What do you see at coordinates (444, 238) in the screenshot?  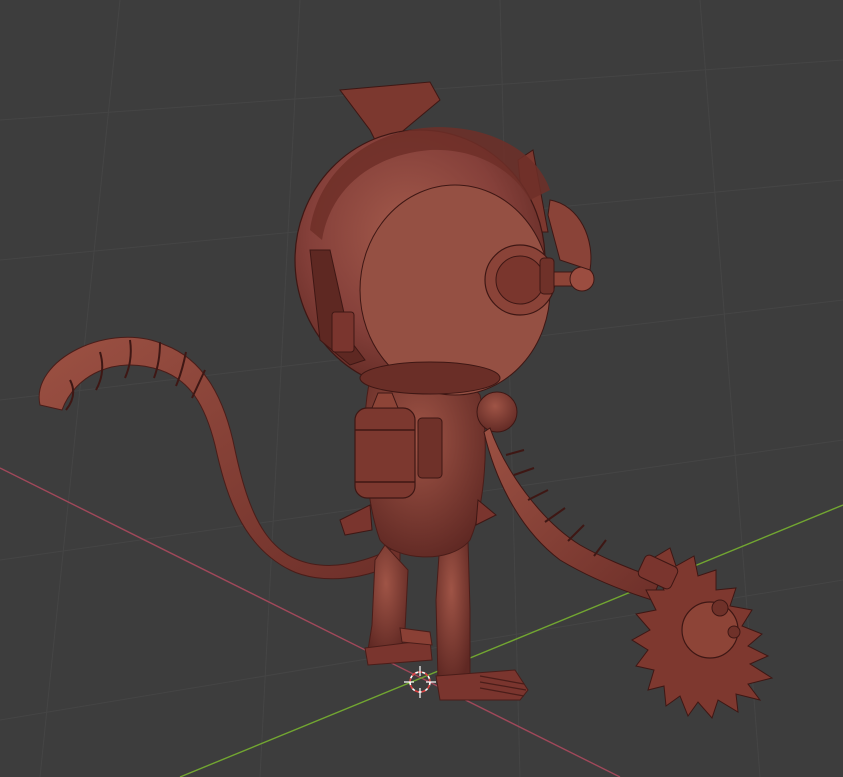 I see `head` at bounding box center [444, 238].